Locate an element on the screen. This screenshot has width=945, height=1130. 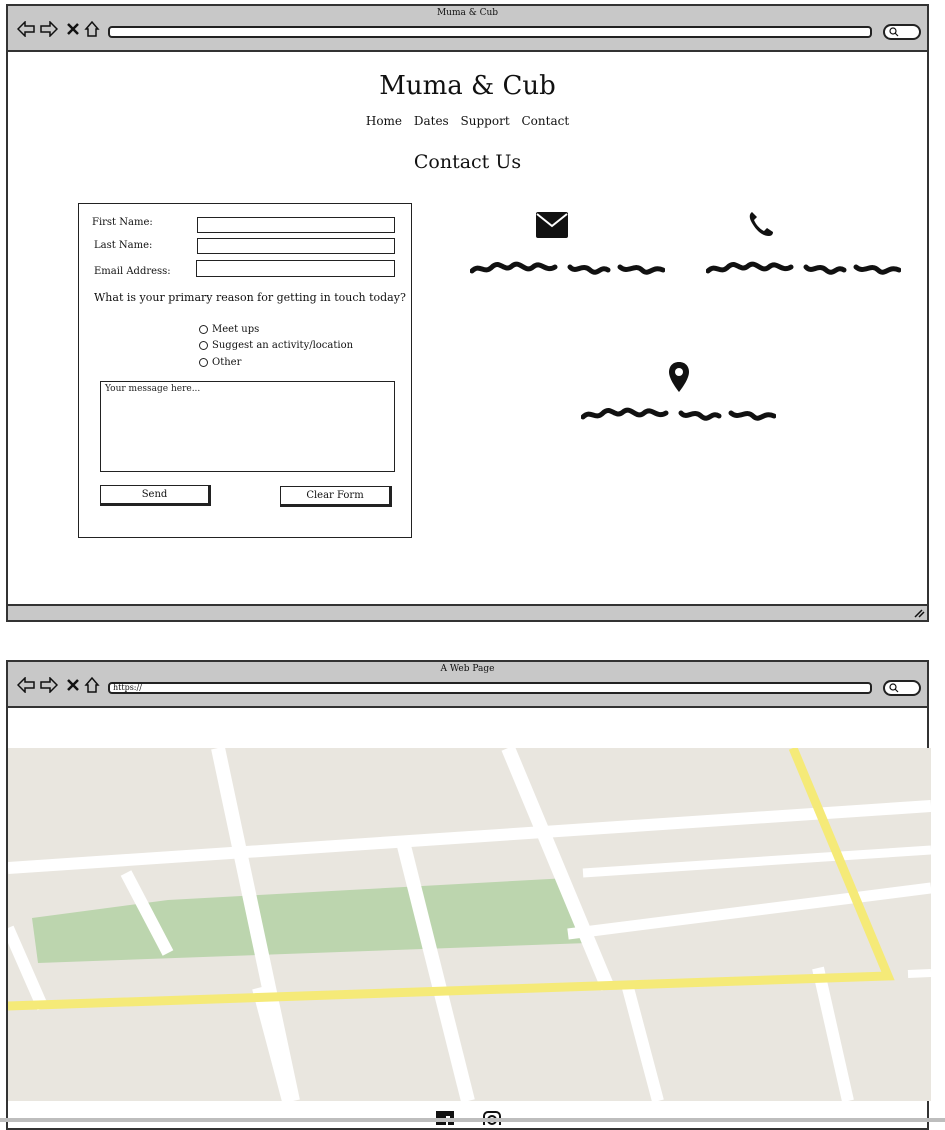
email-label: Email Address: is located at coordinates (132, 271).